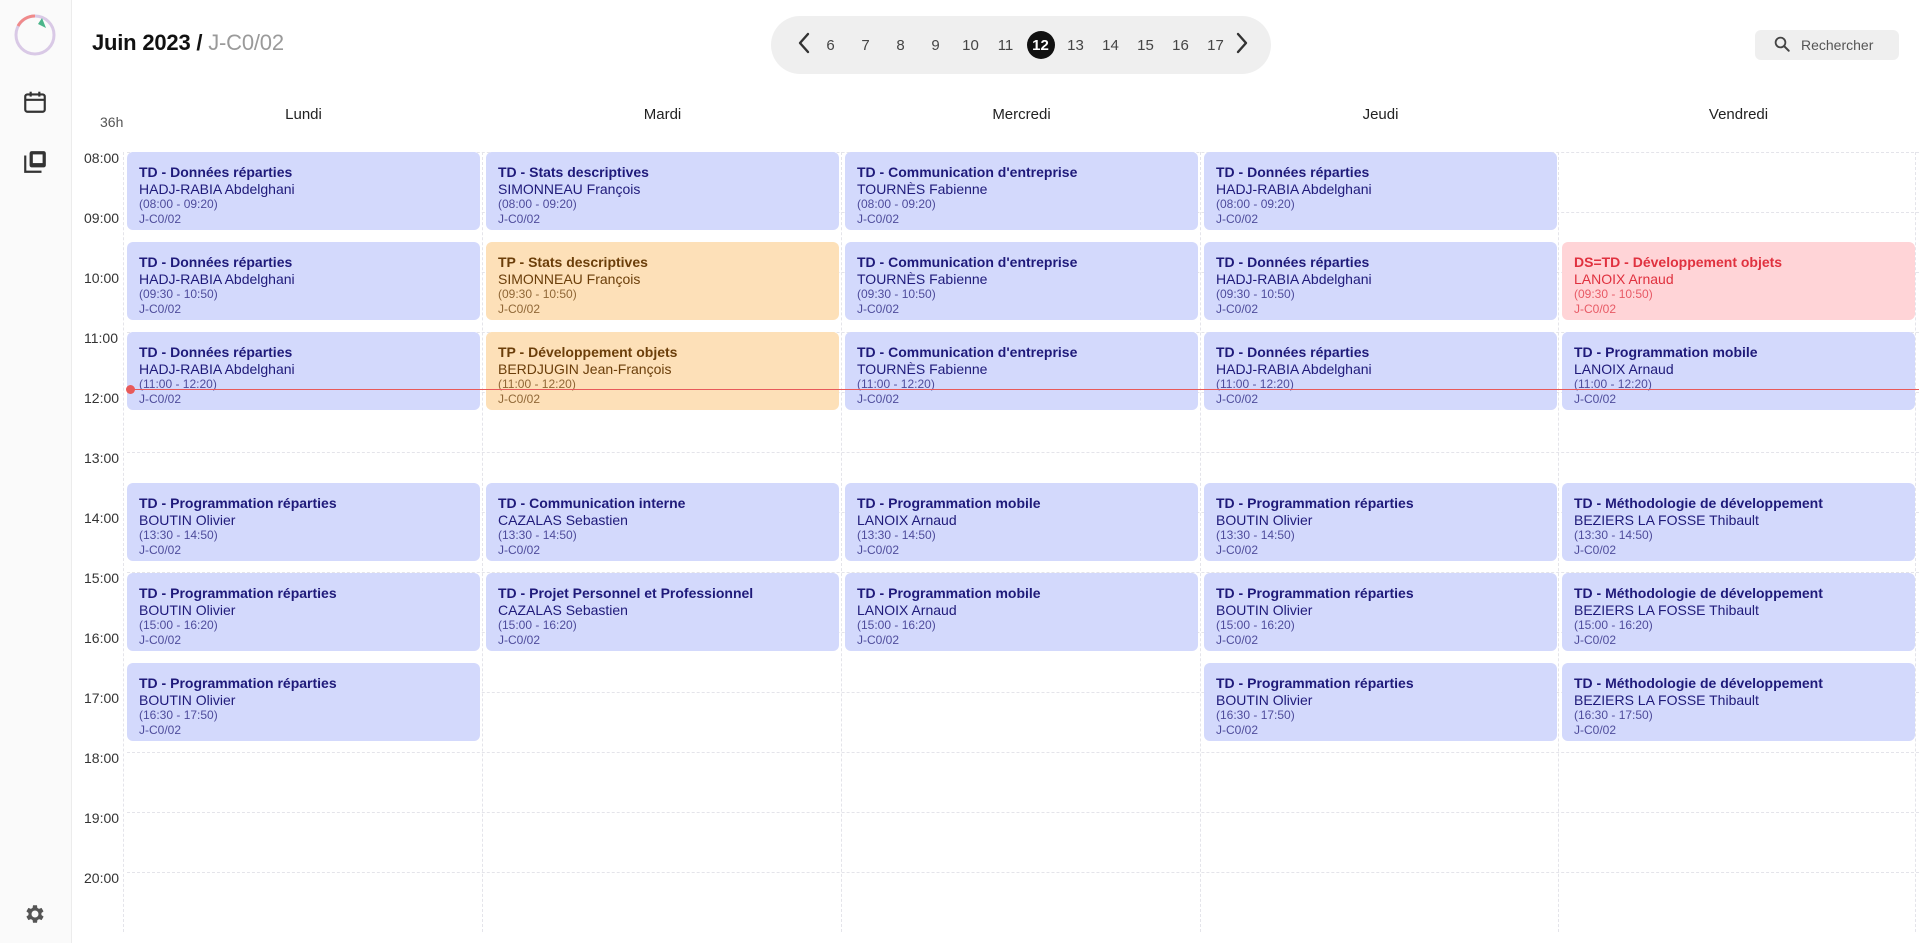  I want to click on event-teacher: HADJ-RABIA Abdelghani, so click(1294, 279).